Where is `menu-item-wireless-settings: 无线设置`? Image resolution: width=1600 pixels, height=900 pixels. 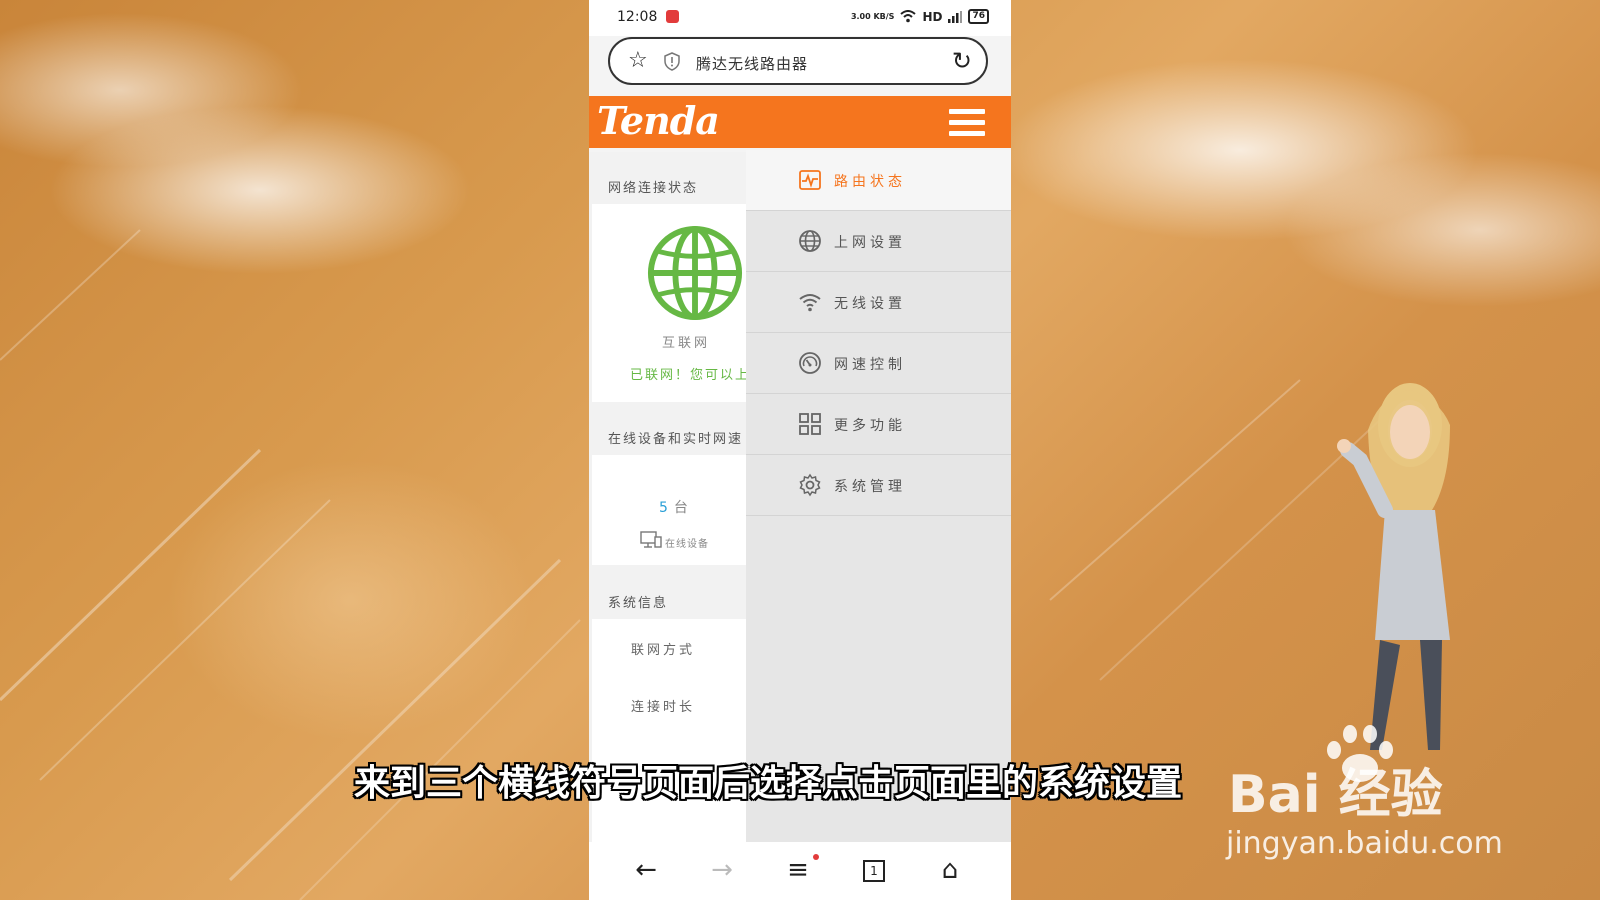
menu-item-wireless-settings: 无线设置 is located at coordinates (878, 302).